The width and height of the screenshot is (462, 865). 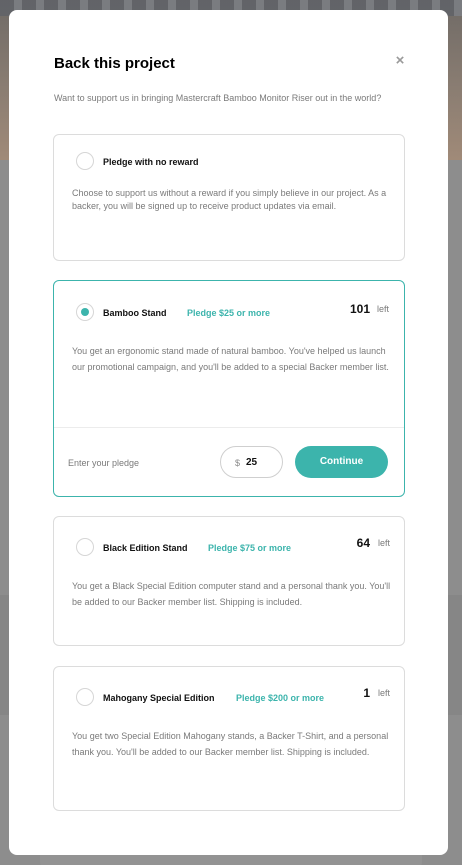 What do you see at coordinates (238, 463) in the screenshot?
I see `currency-symbol: $` at bounding box center [238, 463].